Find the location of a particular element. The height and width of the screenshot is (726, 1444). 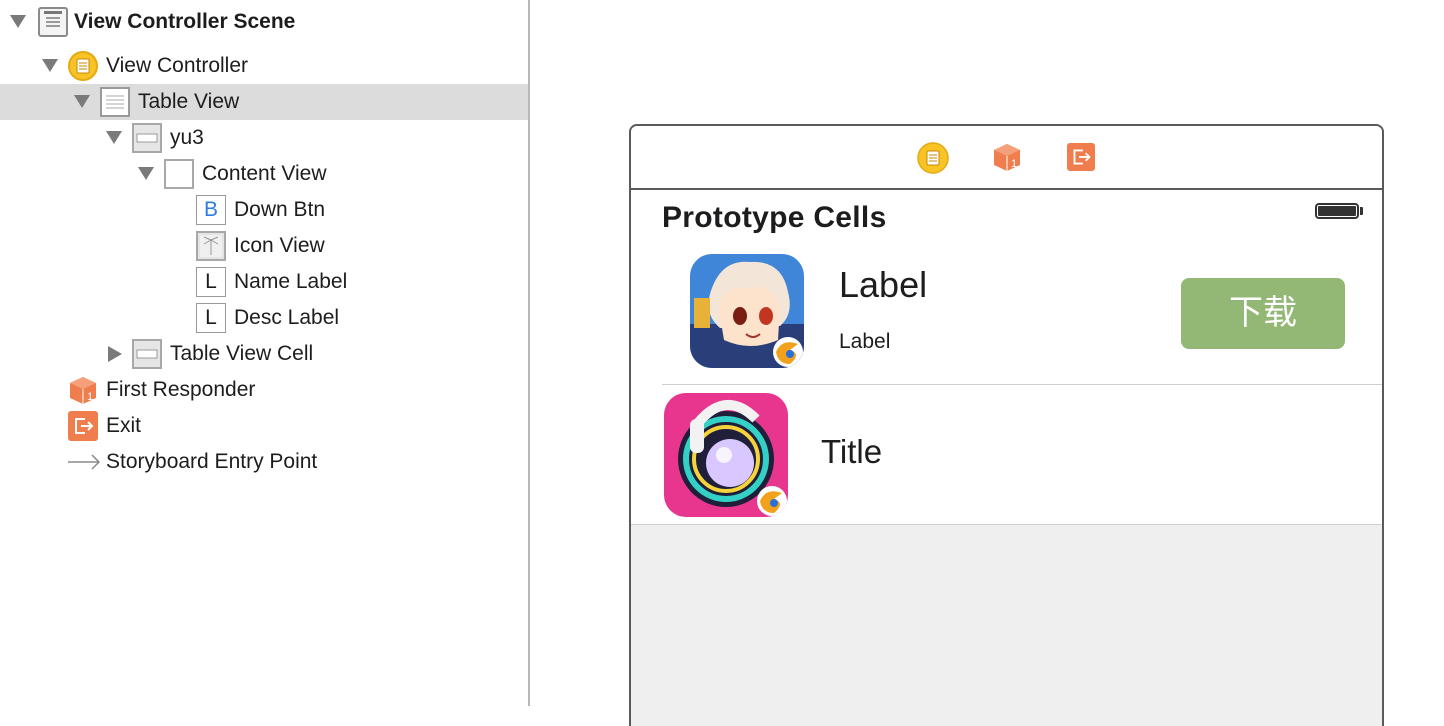

arrow-right-icon is located at coordinates (84, 462).